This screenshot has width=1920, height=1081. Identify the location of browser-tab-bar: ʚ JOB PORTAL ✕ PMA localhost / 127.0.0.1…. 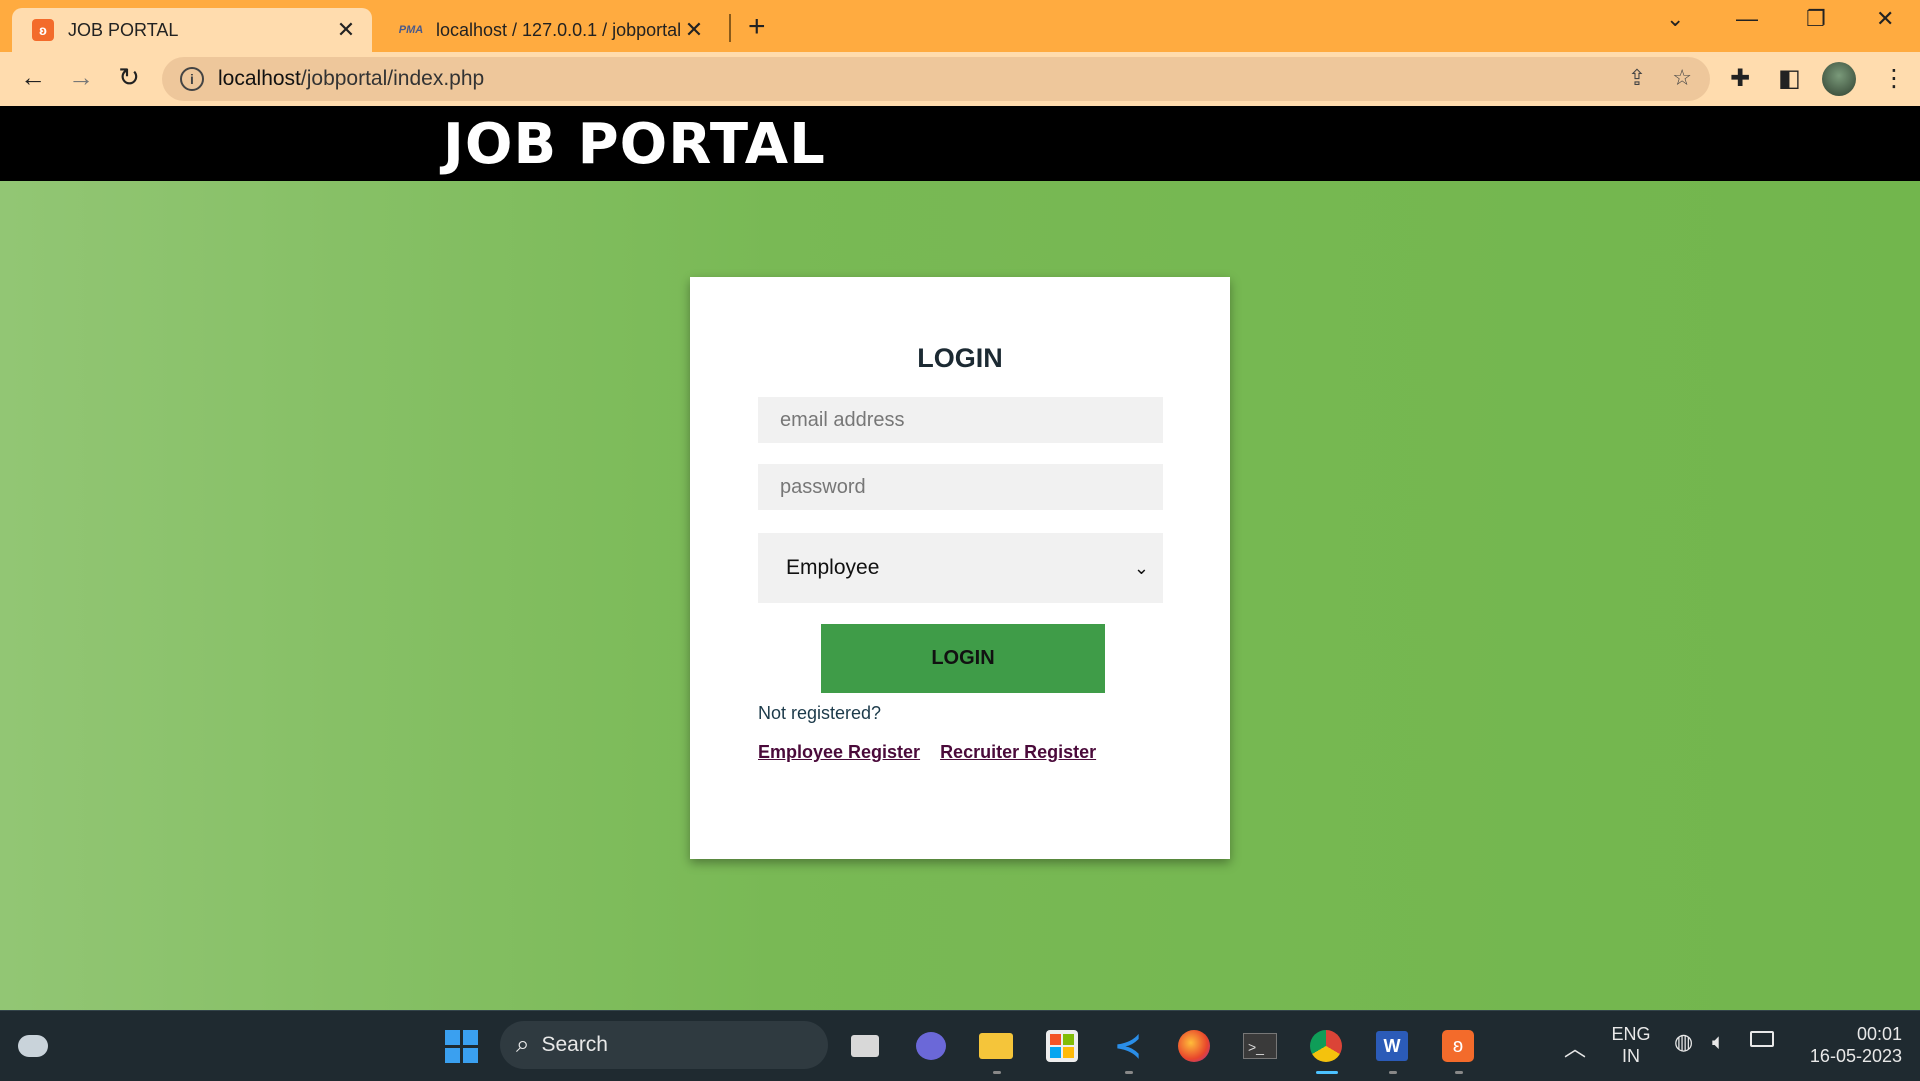
(960, 26).